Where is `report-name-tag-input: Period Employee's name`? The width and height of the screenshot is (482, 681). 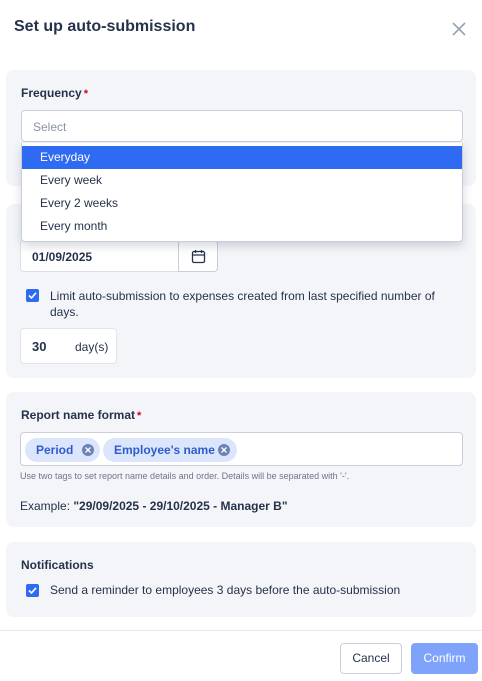 report-name-tag-input: Period Employee's name is located at coordinates (241, 449).